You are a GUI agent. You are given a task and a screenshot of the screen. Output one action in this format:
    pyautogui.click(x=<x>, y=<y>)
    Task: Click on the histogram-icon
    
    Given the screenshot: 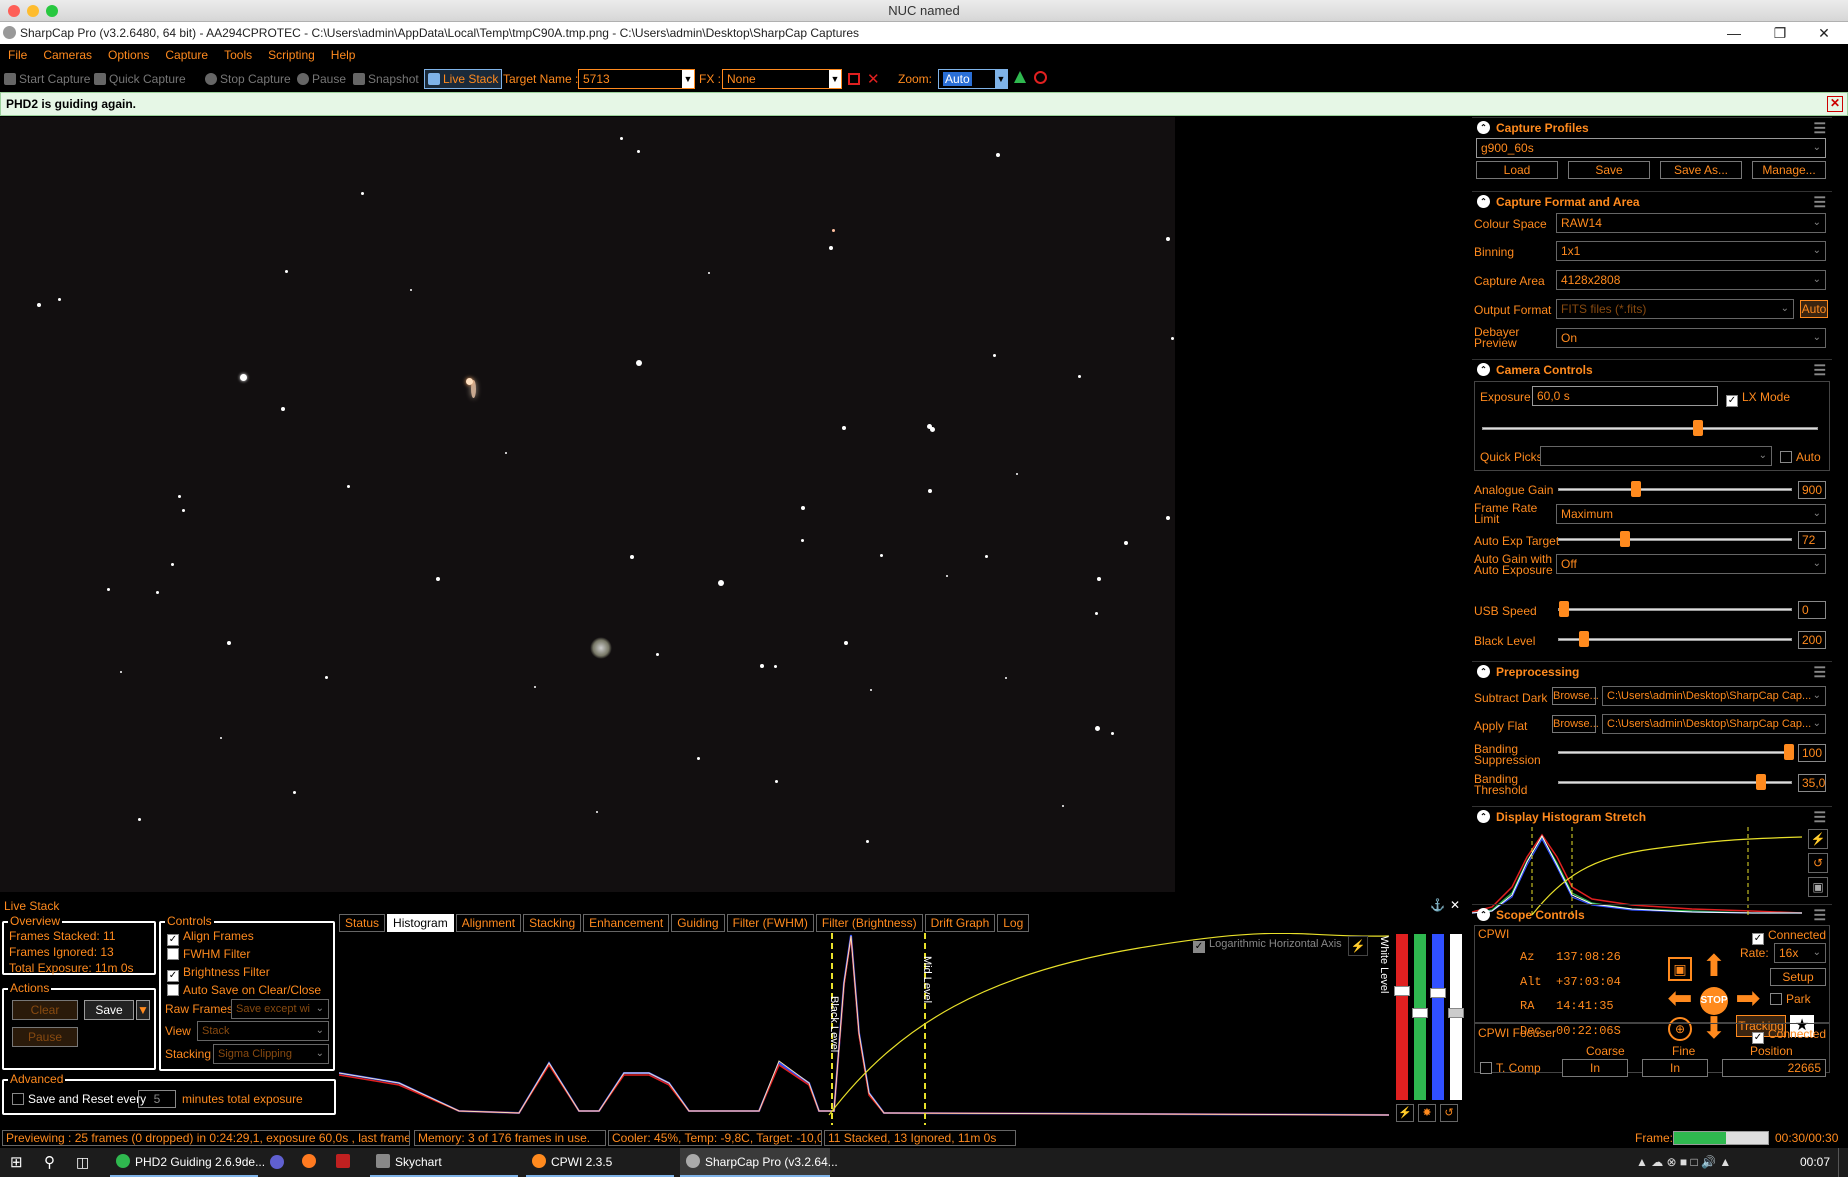 What is the action you would take?
    pyautogui.click(x=1020, y=77)
    